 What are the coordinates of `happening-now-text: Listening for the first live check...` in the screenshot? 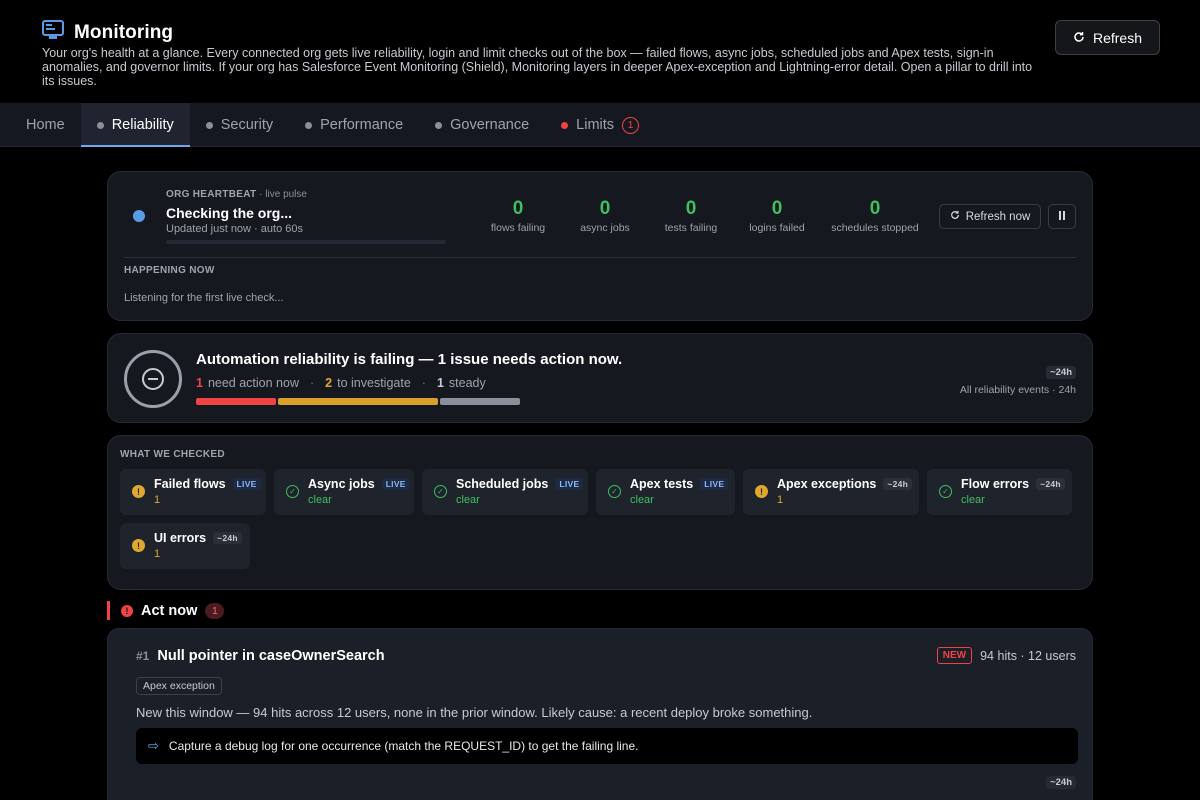 It's located at (204, 298).